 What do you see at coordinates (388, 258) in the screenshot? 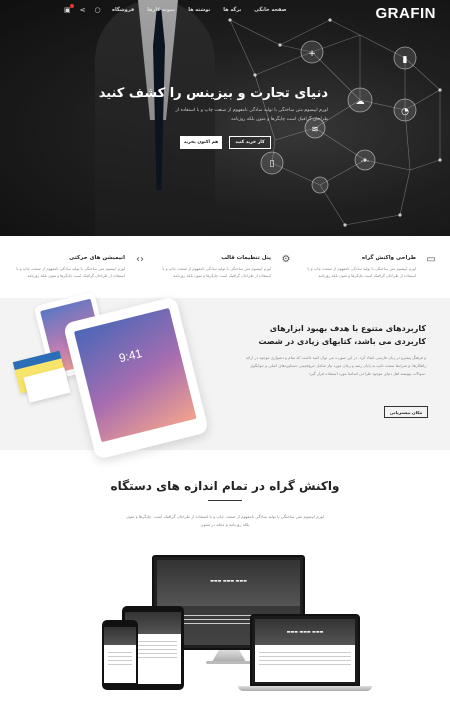
I see `feature-title: طراحی واکنش گراه` at bounding box center [388, 258].